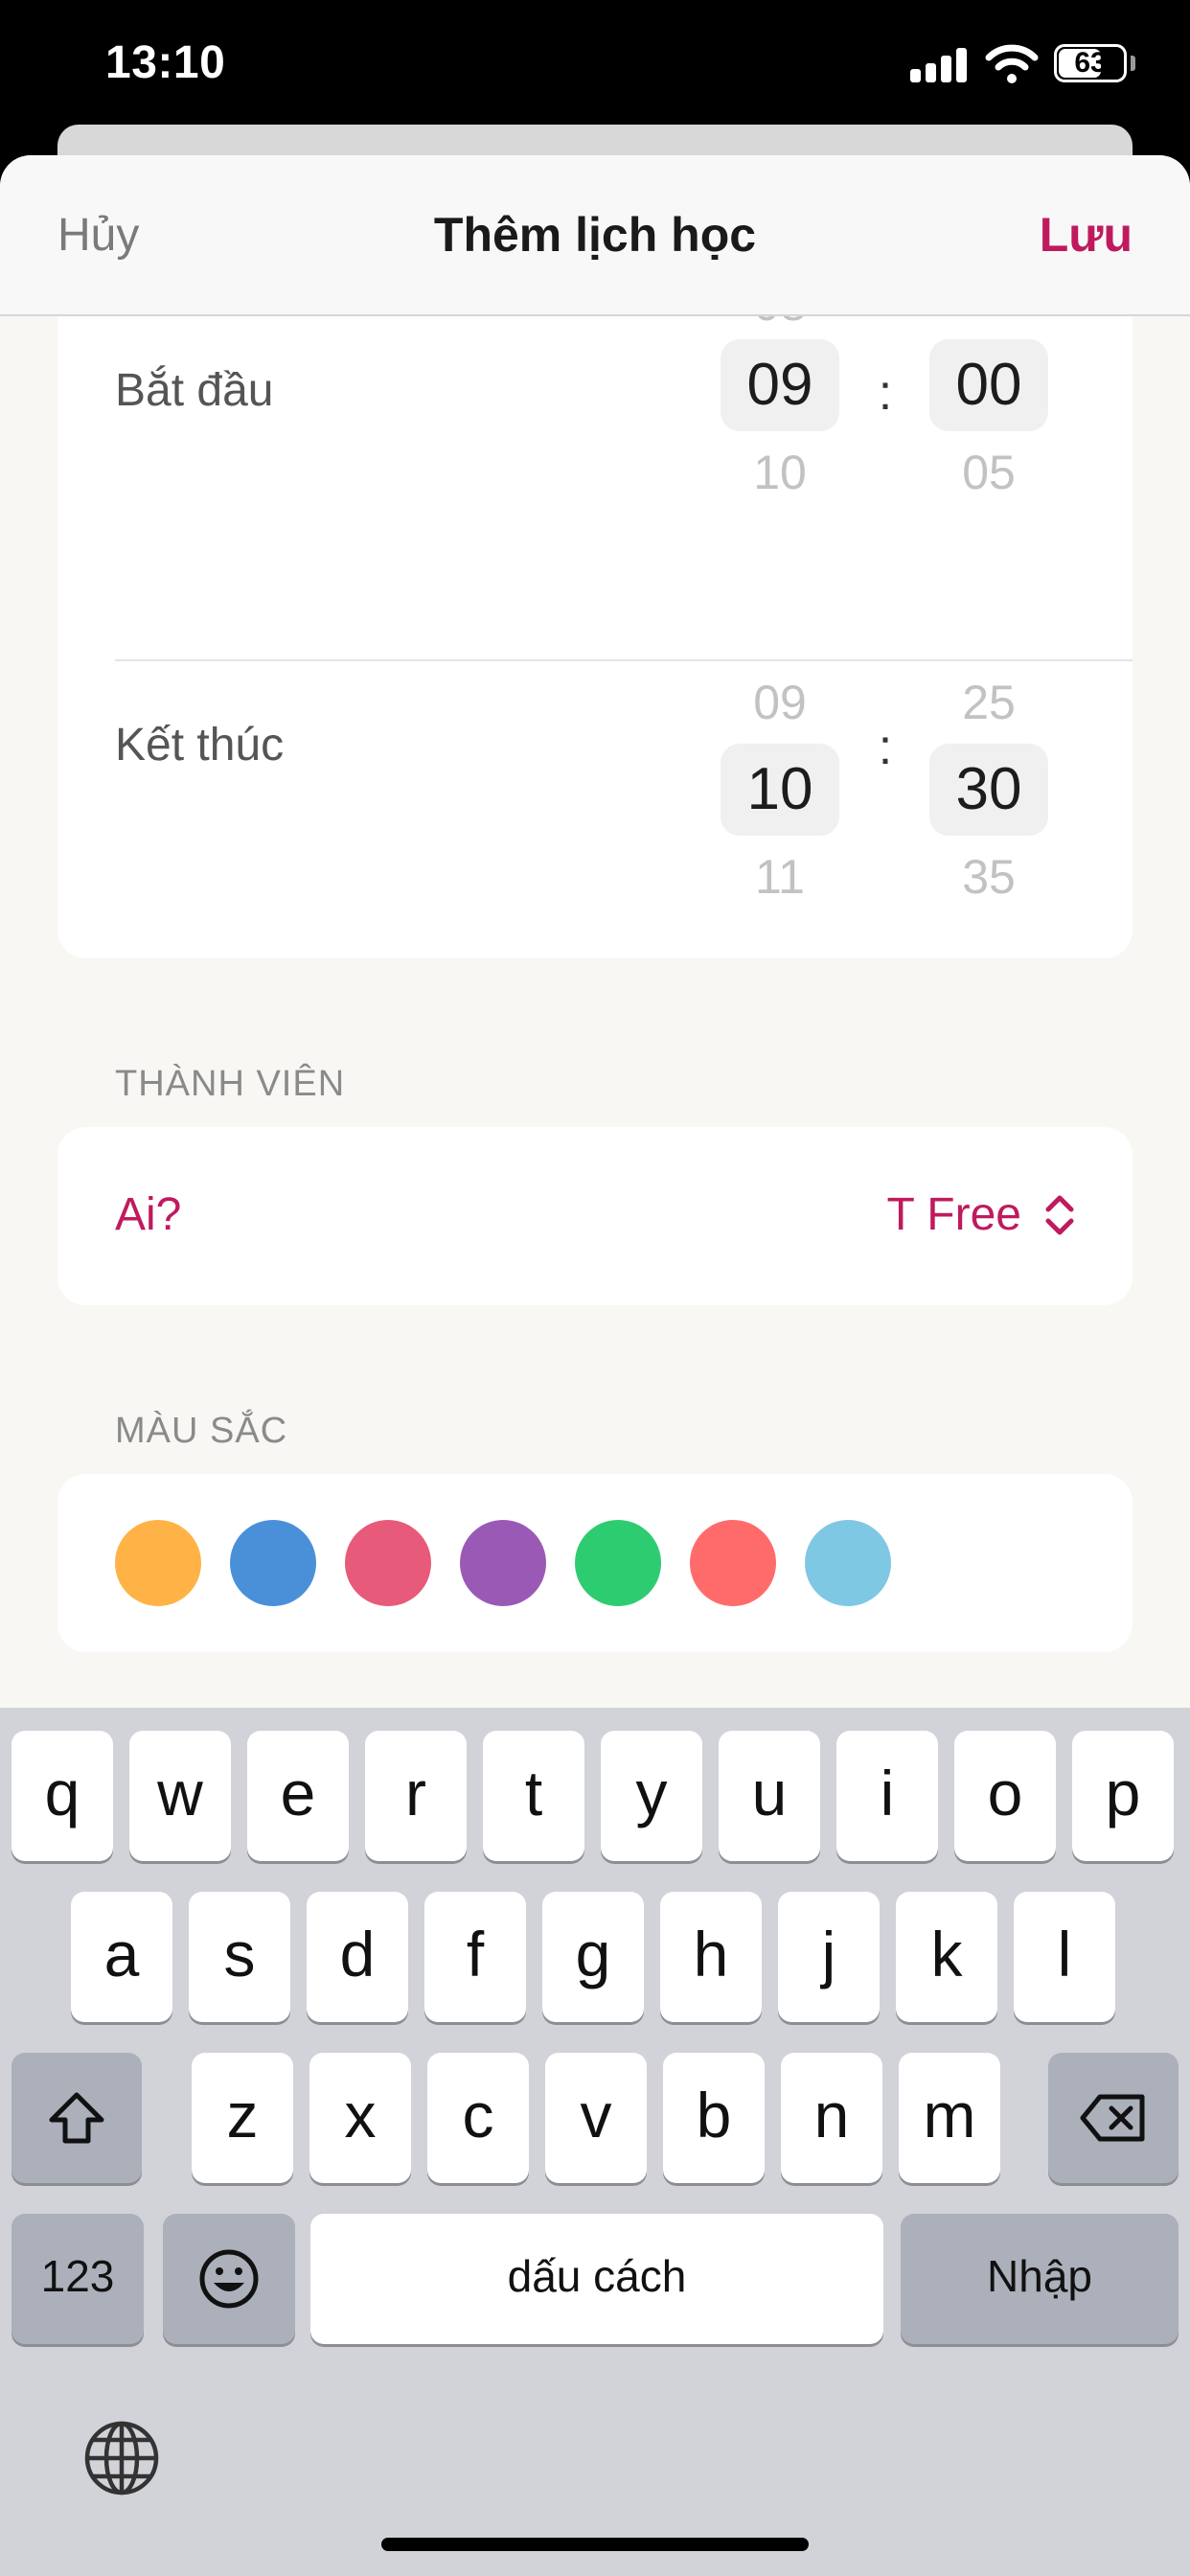  What do you see at coordinates (533, 1796) in the screenshot?
I see `key-t: t` at bounding box center [533, 1796].